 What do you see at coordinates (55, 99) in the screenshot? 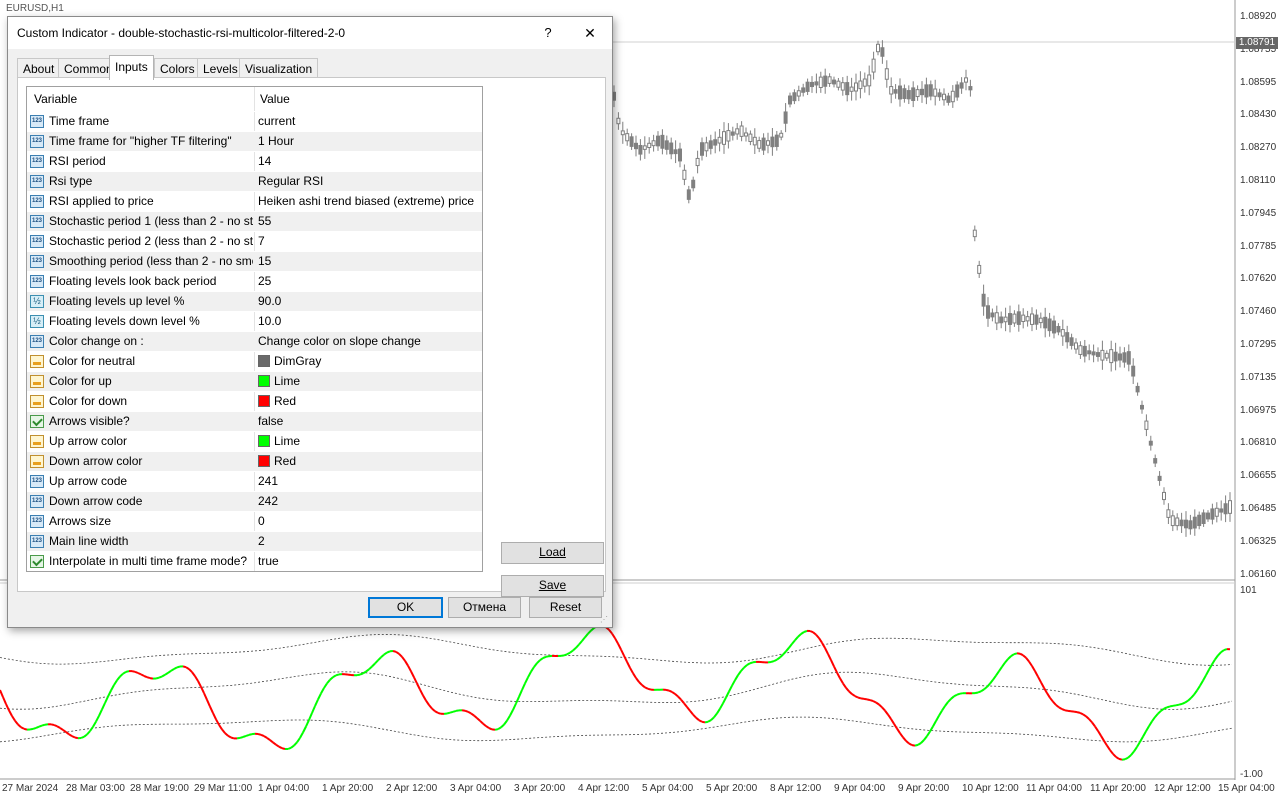
I see `header-variable: Variable` at bounding box center [55, 99].